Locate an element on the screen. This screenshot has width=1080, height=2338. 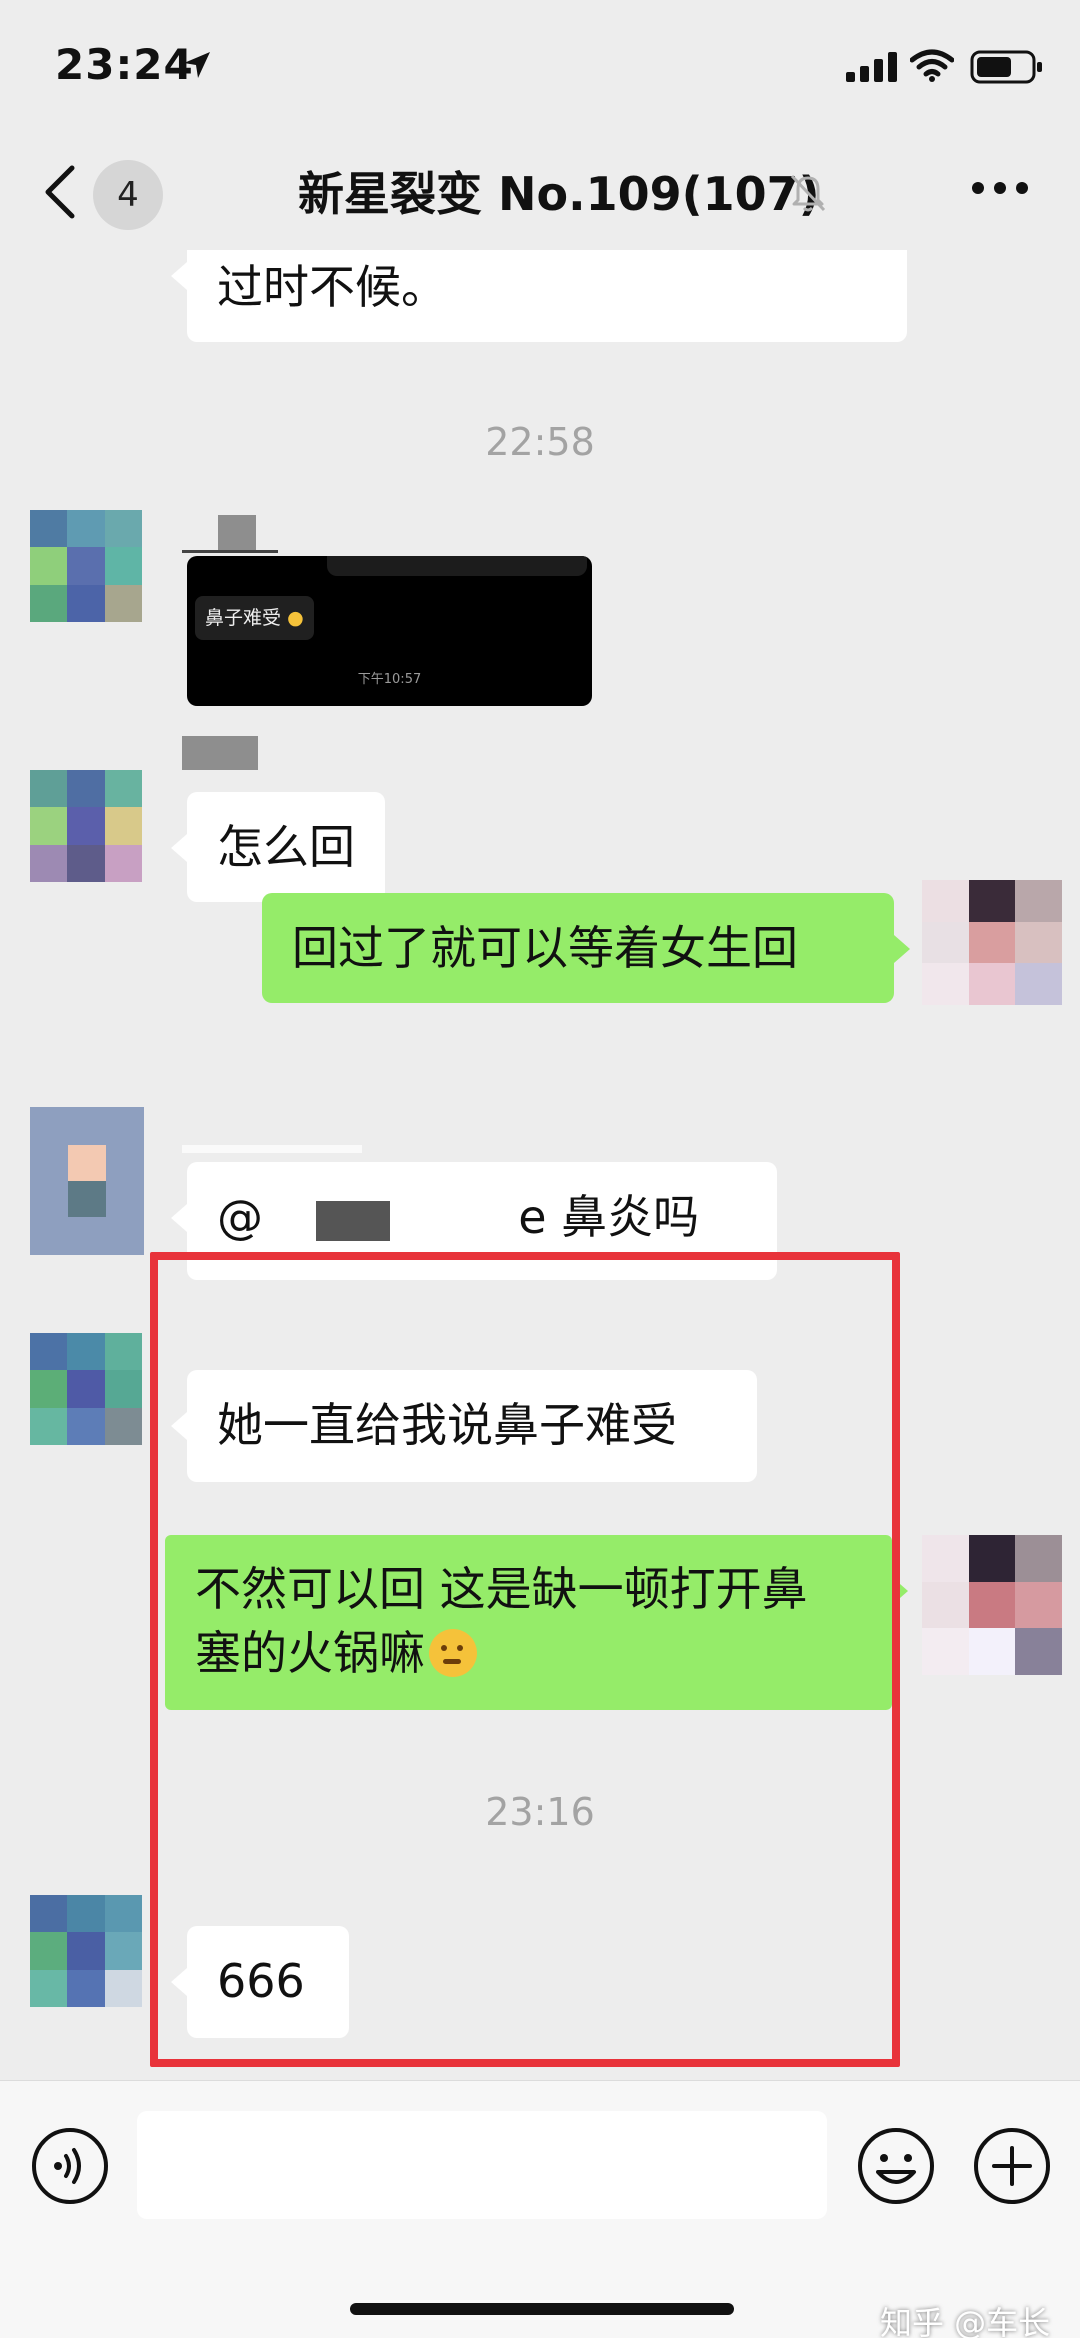
message-text: 怎么回 is located at coordinates (286, 847).